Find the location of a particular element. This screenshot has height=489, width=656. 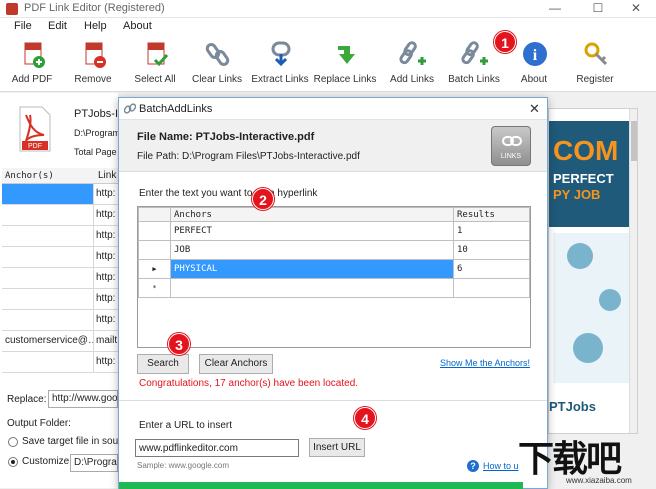

customize-label: Customize: is located at coordinates (47, 461).